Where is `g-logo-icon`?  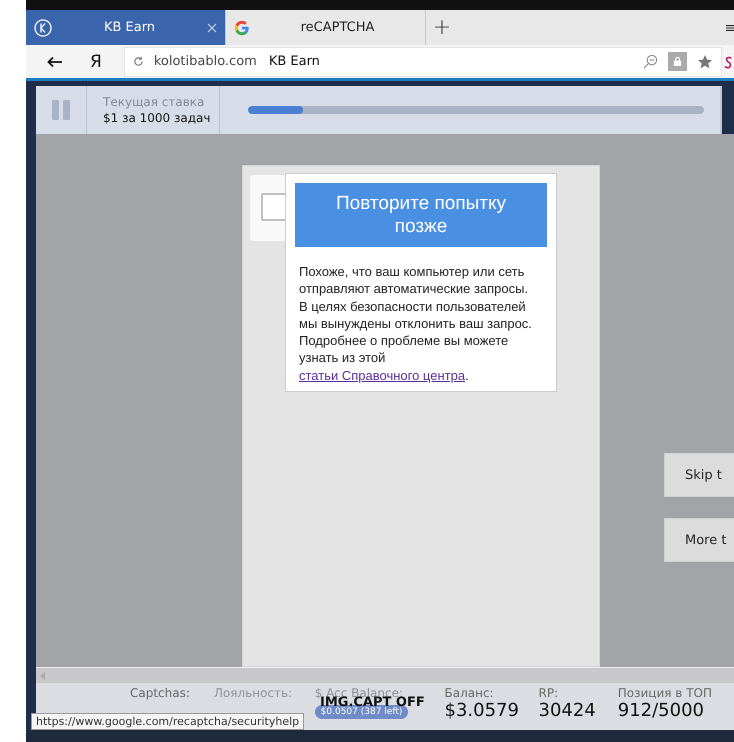
g-logo-icon is located at coordinates (242, 28).